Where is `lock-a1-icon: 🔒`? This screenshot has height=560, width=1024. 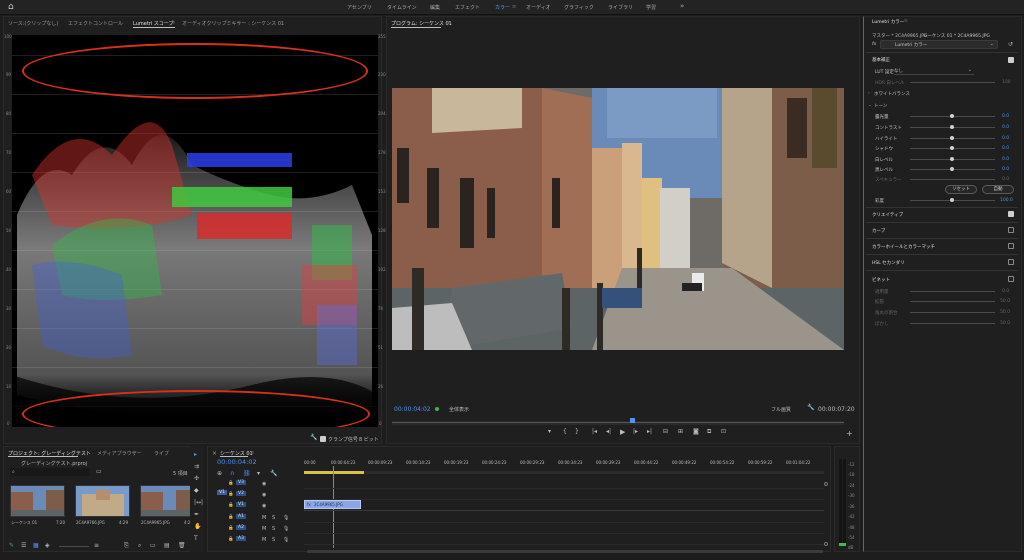
lock-a1-icon: 🔒 is located at coordinates (231, 518).